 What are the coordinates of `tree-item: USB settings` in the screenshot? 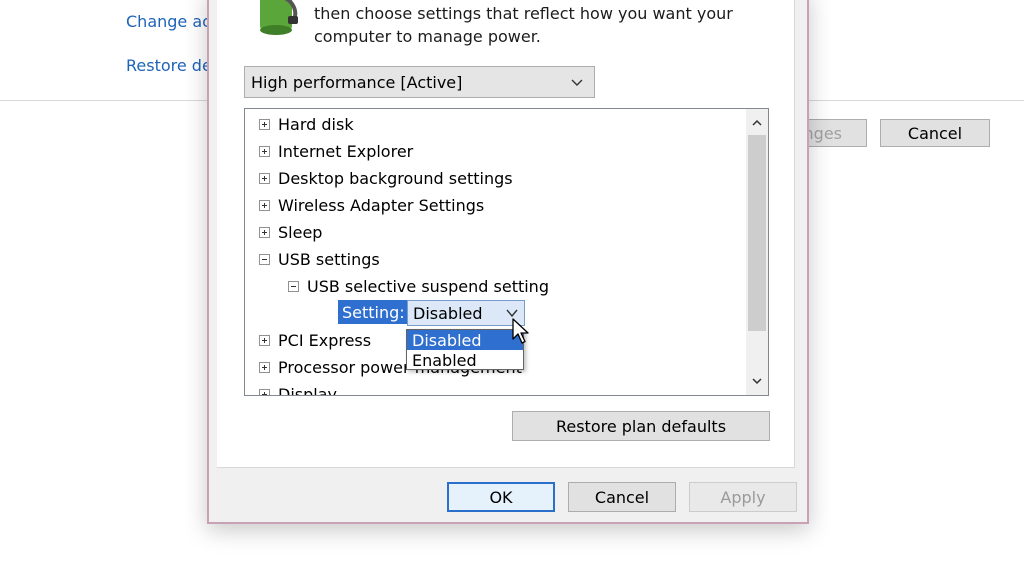 It's located at (319, 259).